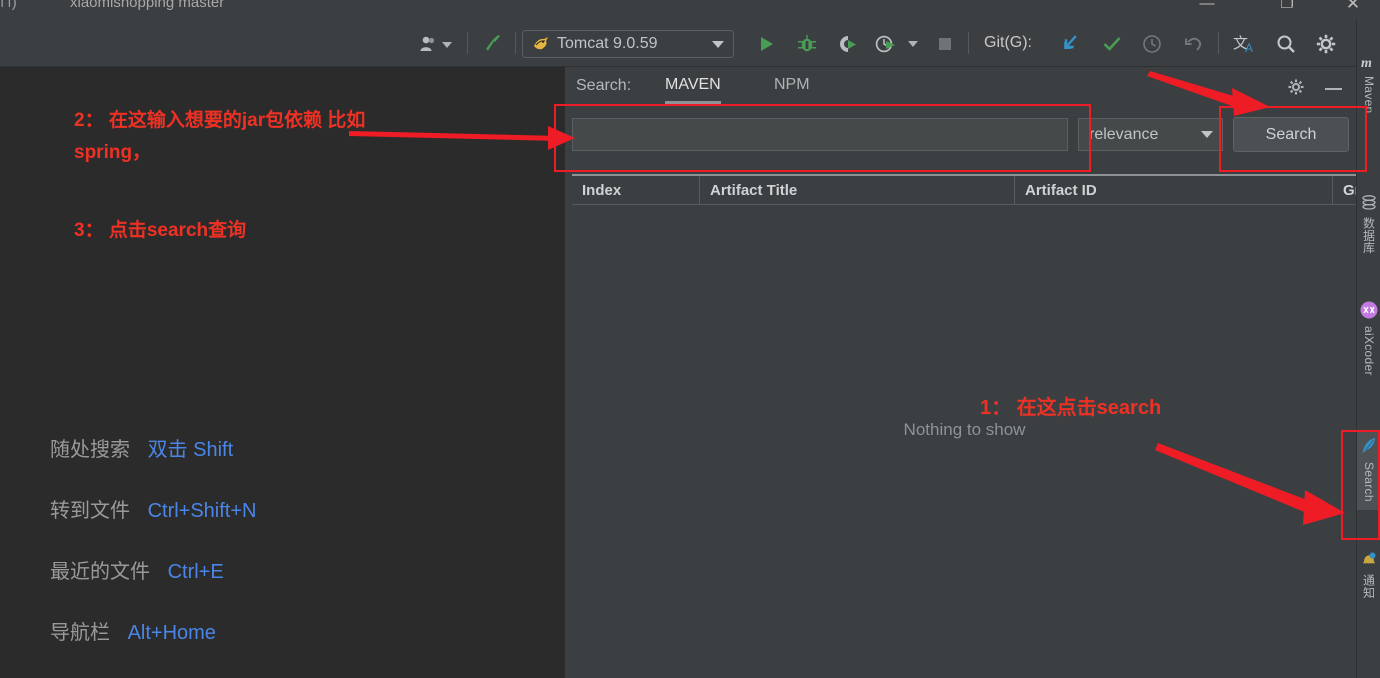  I want to click on window-maximize-button: ❐, so click(1287, 8).